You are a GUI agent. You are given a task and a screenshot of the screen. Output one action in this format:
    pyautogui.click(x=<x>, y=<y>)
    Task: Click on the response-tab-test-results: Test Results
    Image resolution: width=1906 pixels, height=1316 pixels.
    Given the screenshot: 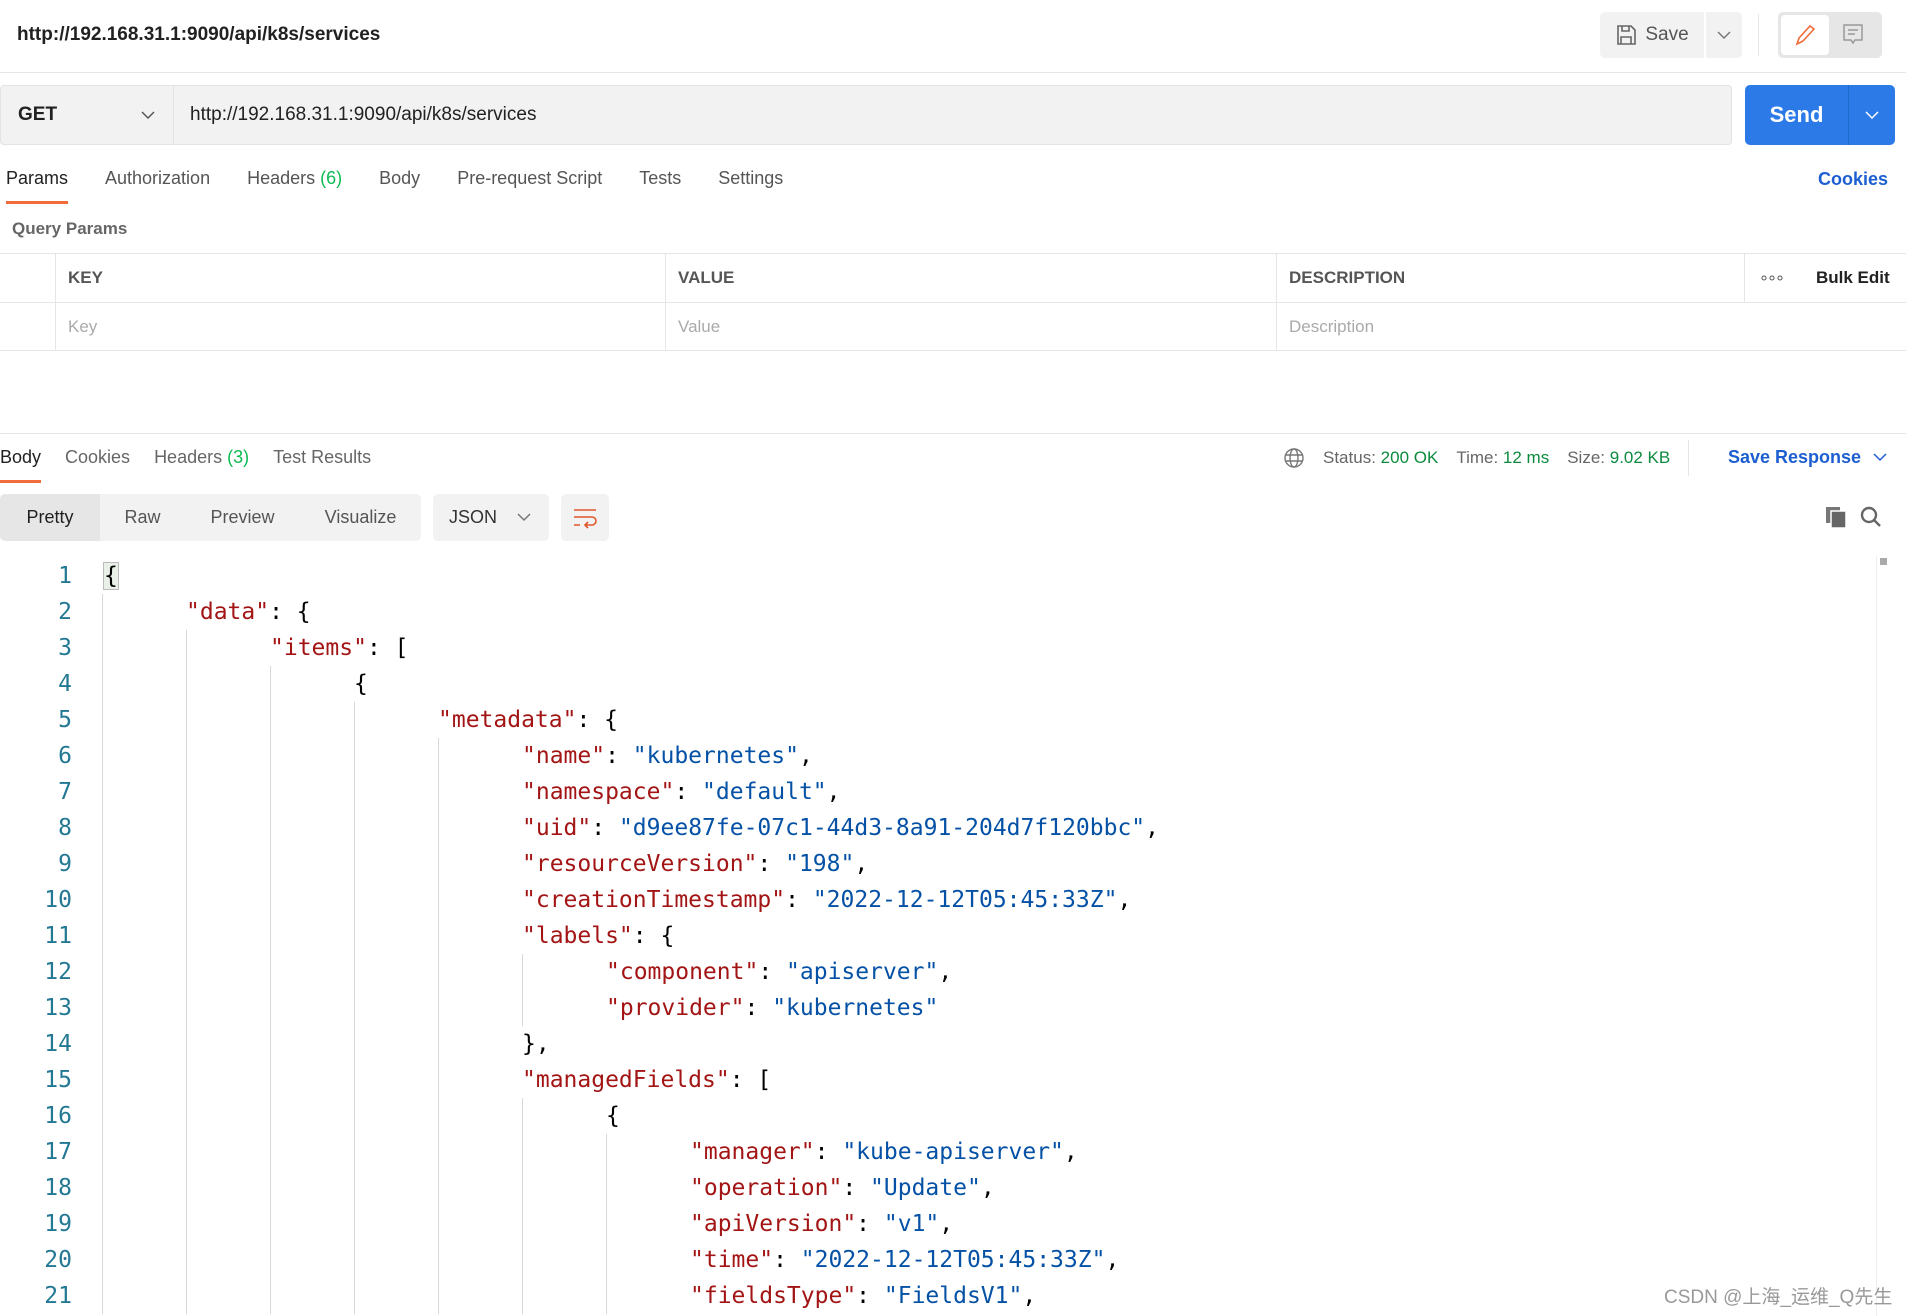 What is the action you would take?
    pyautogui.click(x=322, y=465)
    